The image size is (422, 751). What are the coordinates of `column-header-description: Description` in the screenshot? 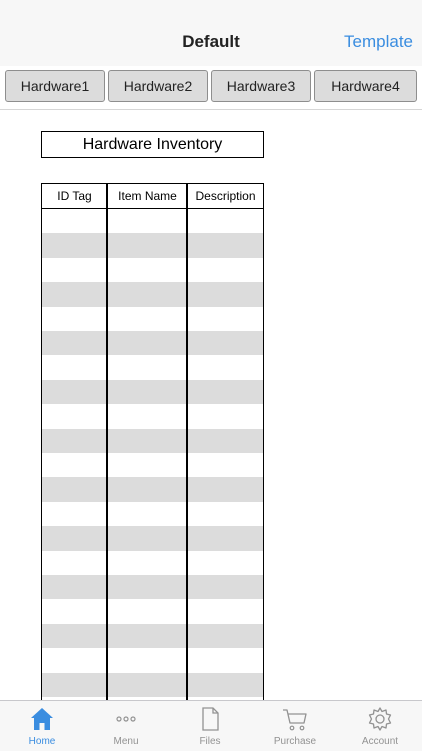 It's located at (225, 196).